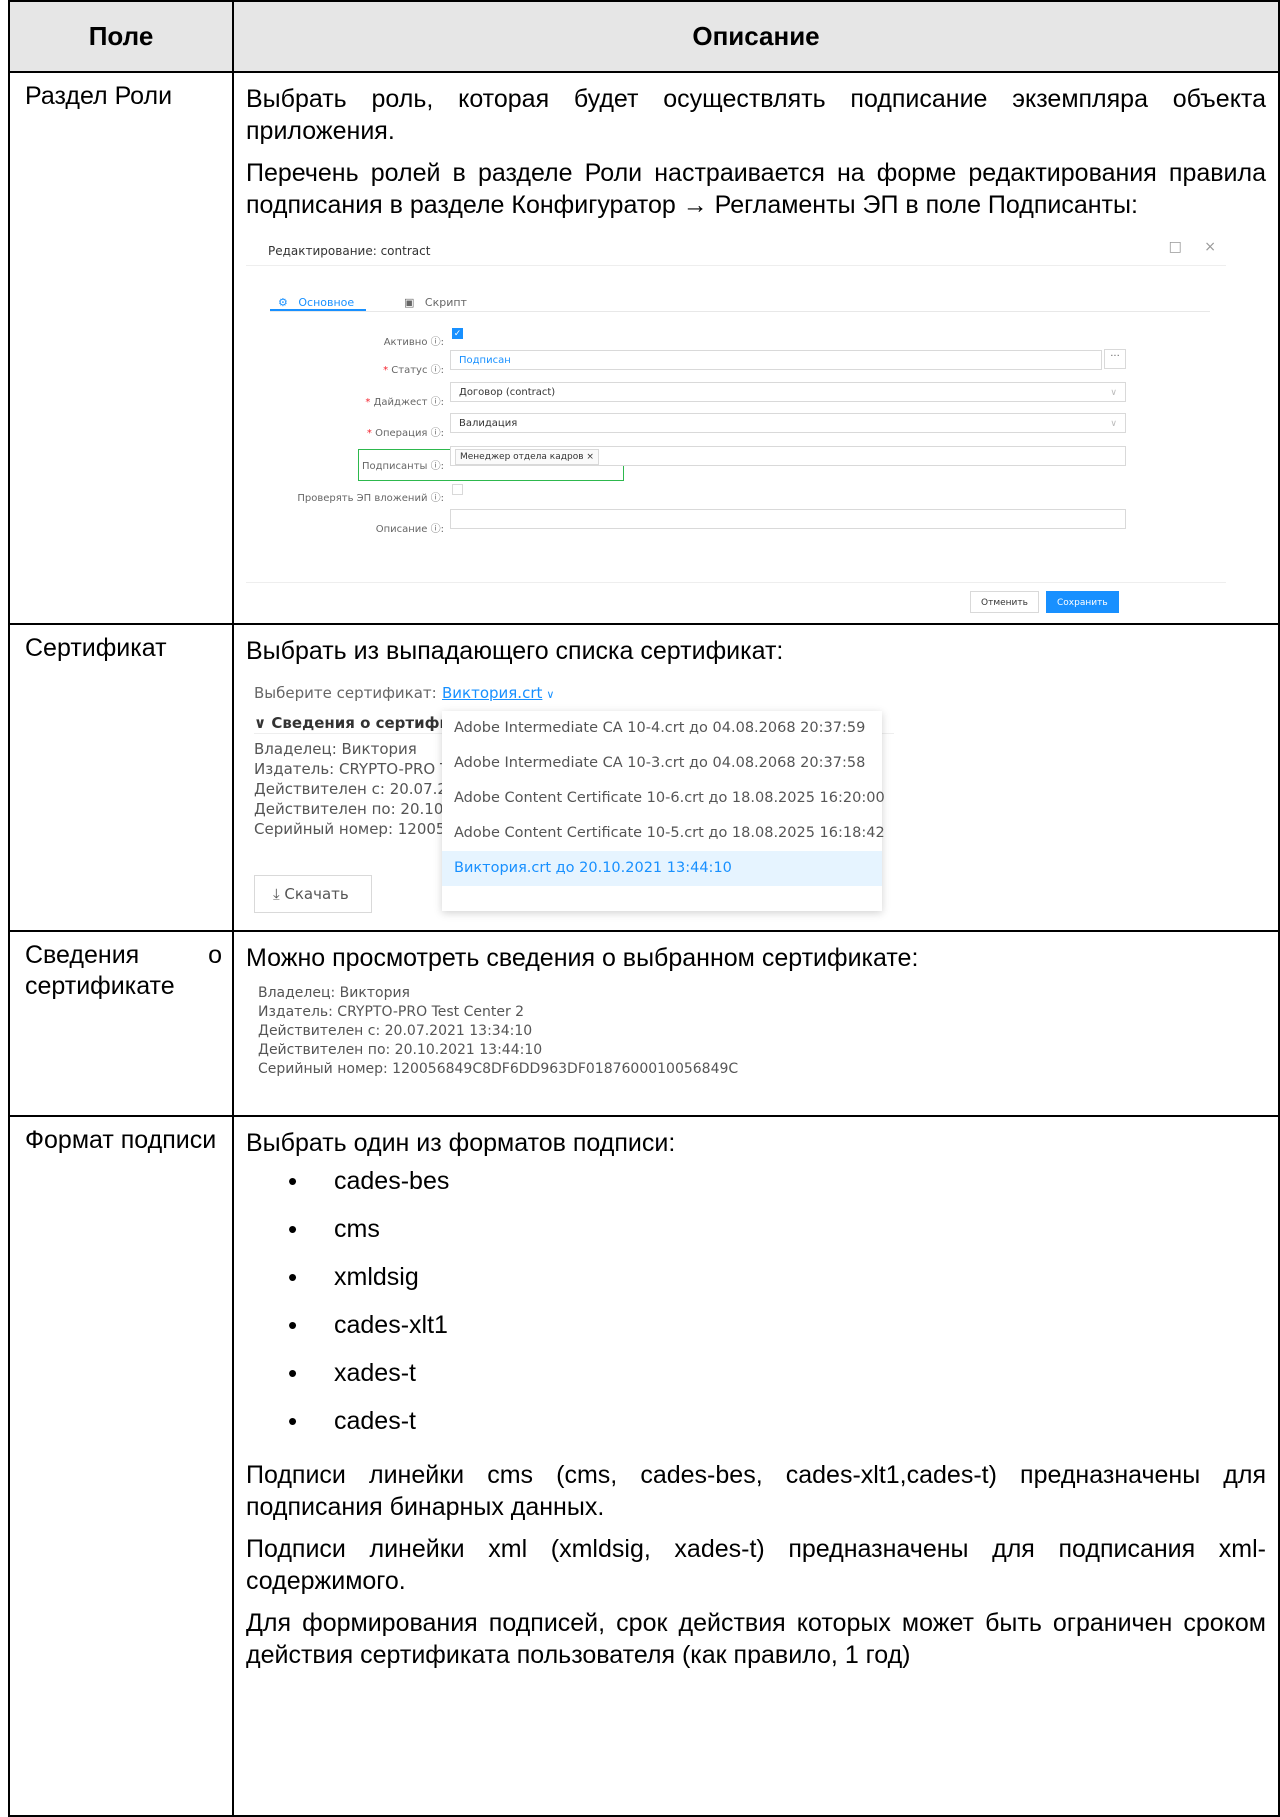 This screenshot has width=1280, height=1817. Describe the element at coordinates (334, 993) in the screenshot. I see `details-owner: Владелец: Виктория` at that location.